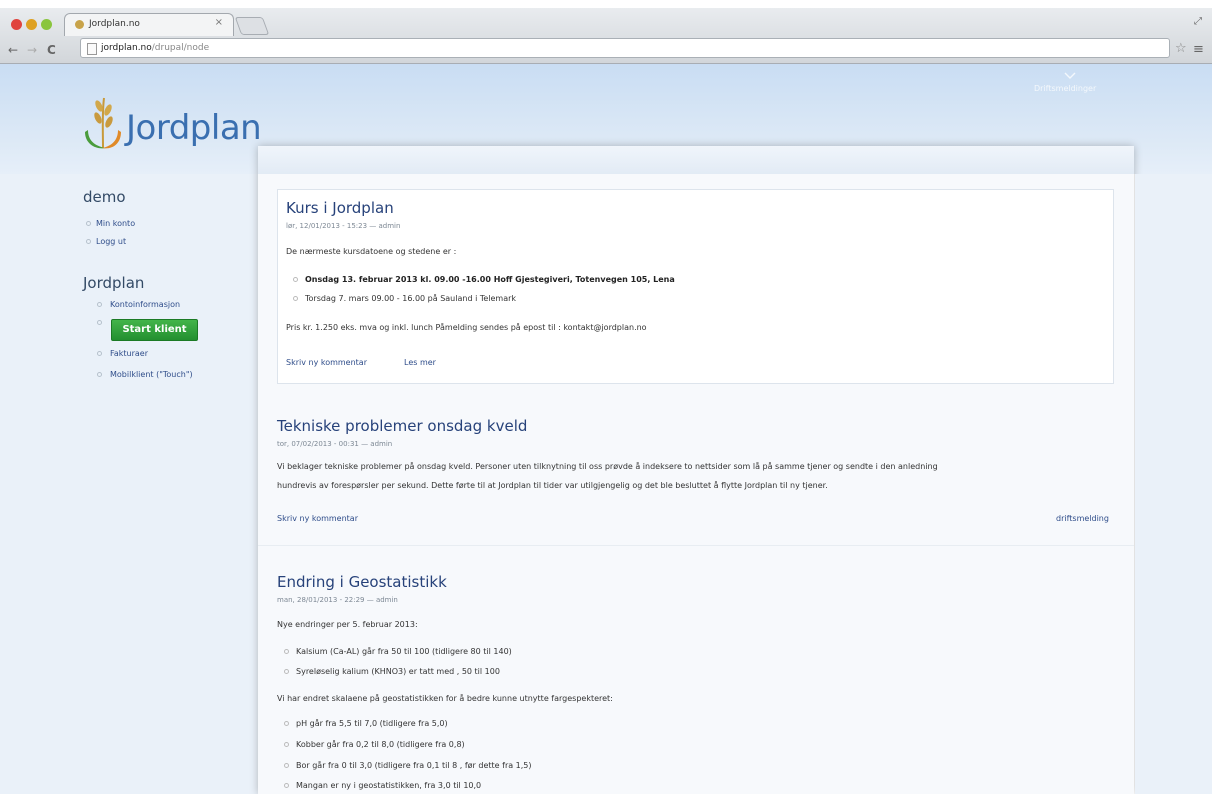  What do you see at coordinates (115, 223) in the screenshot?
I see `min-konto-link: Min konto` at bounding box center [115, 223].